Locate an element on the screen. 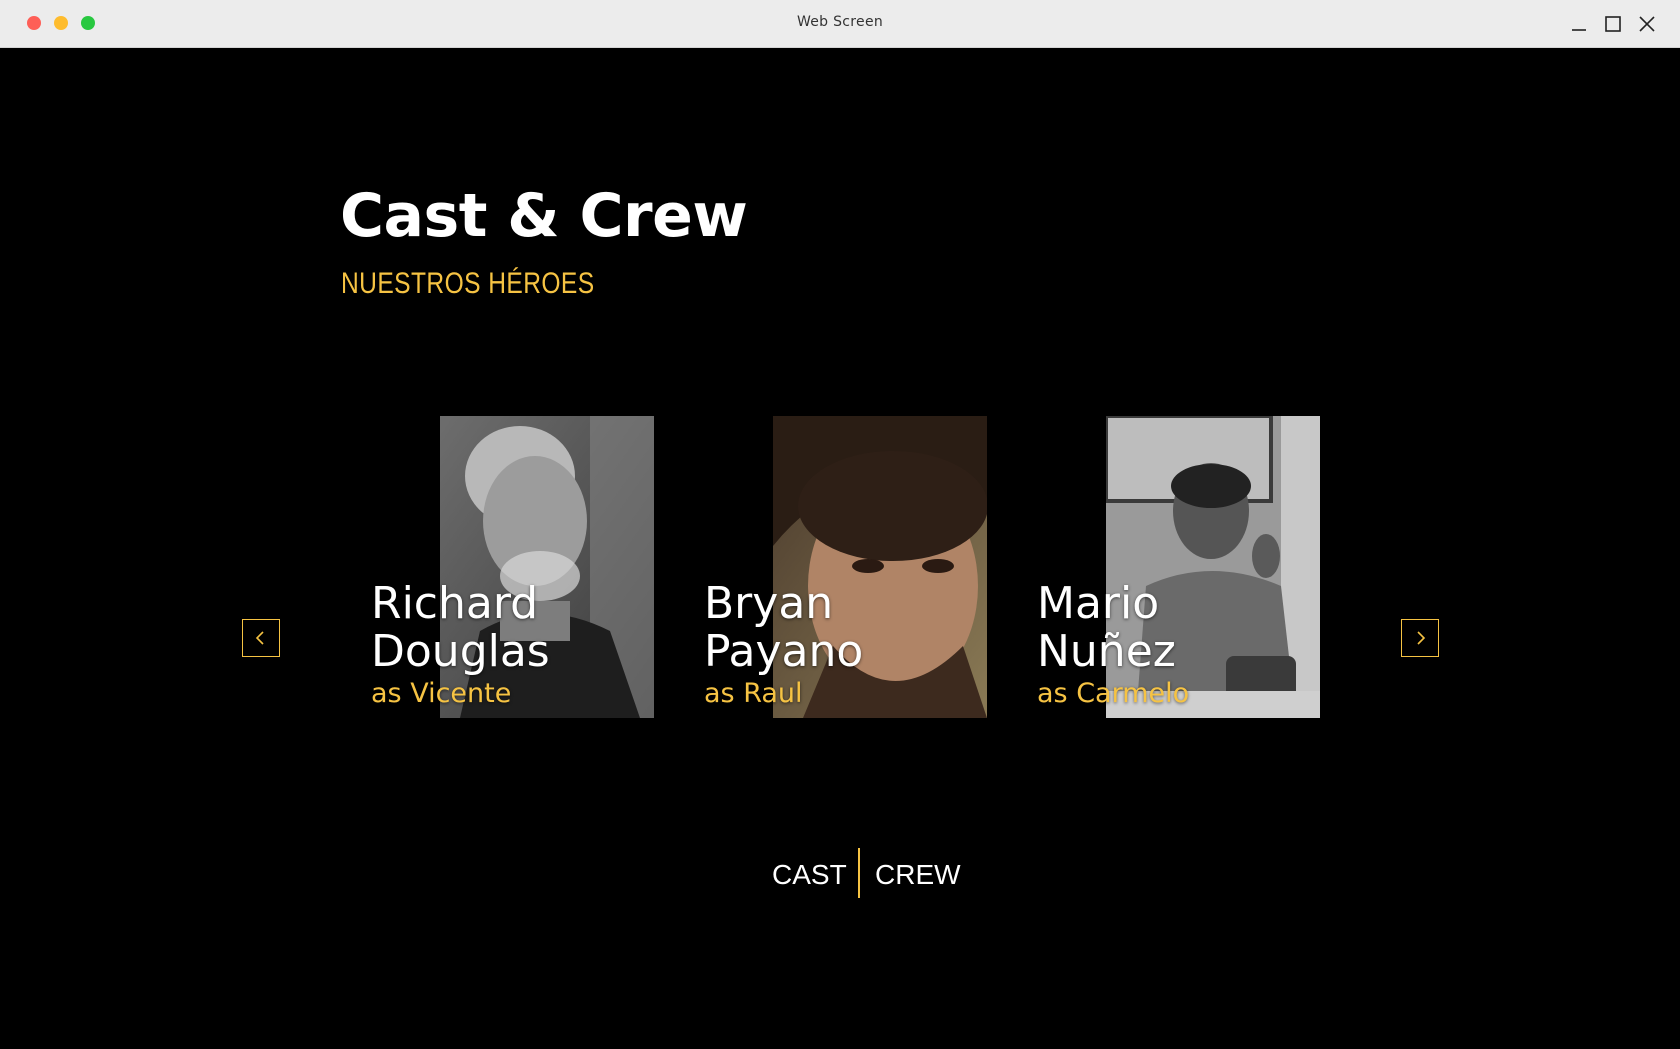  cast-card: Richard Douglas as Vicente is located at coordinates (531, 567).